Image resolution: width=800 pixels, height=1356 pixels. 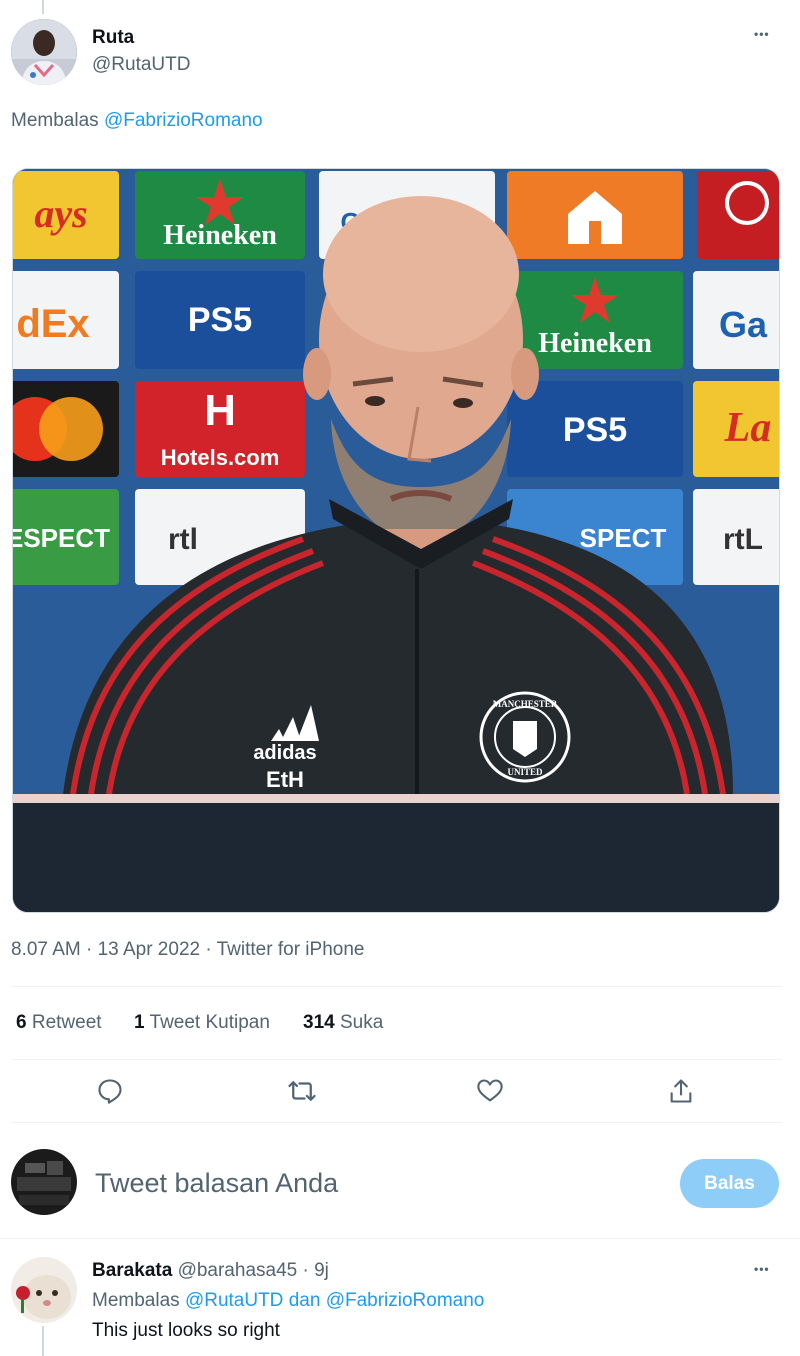 I want to click on retweet-action, so click(x=302, y=1091).